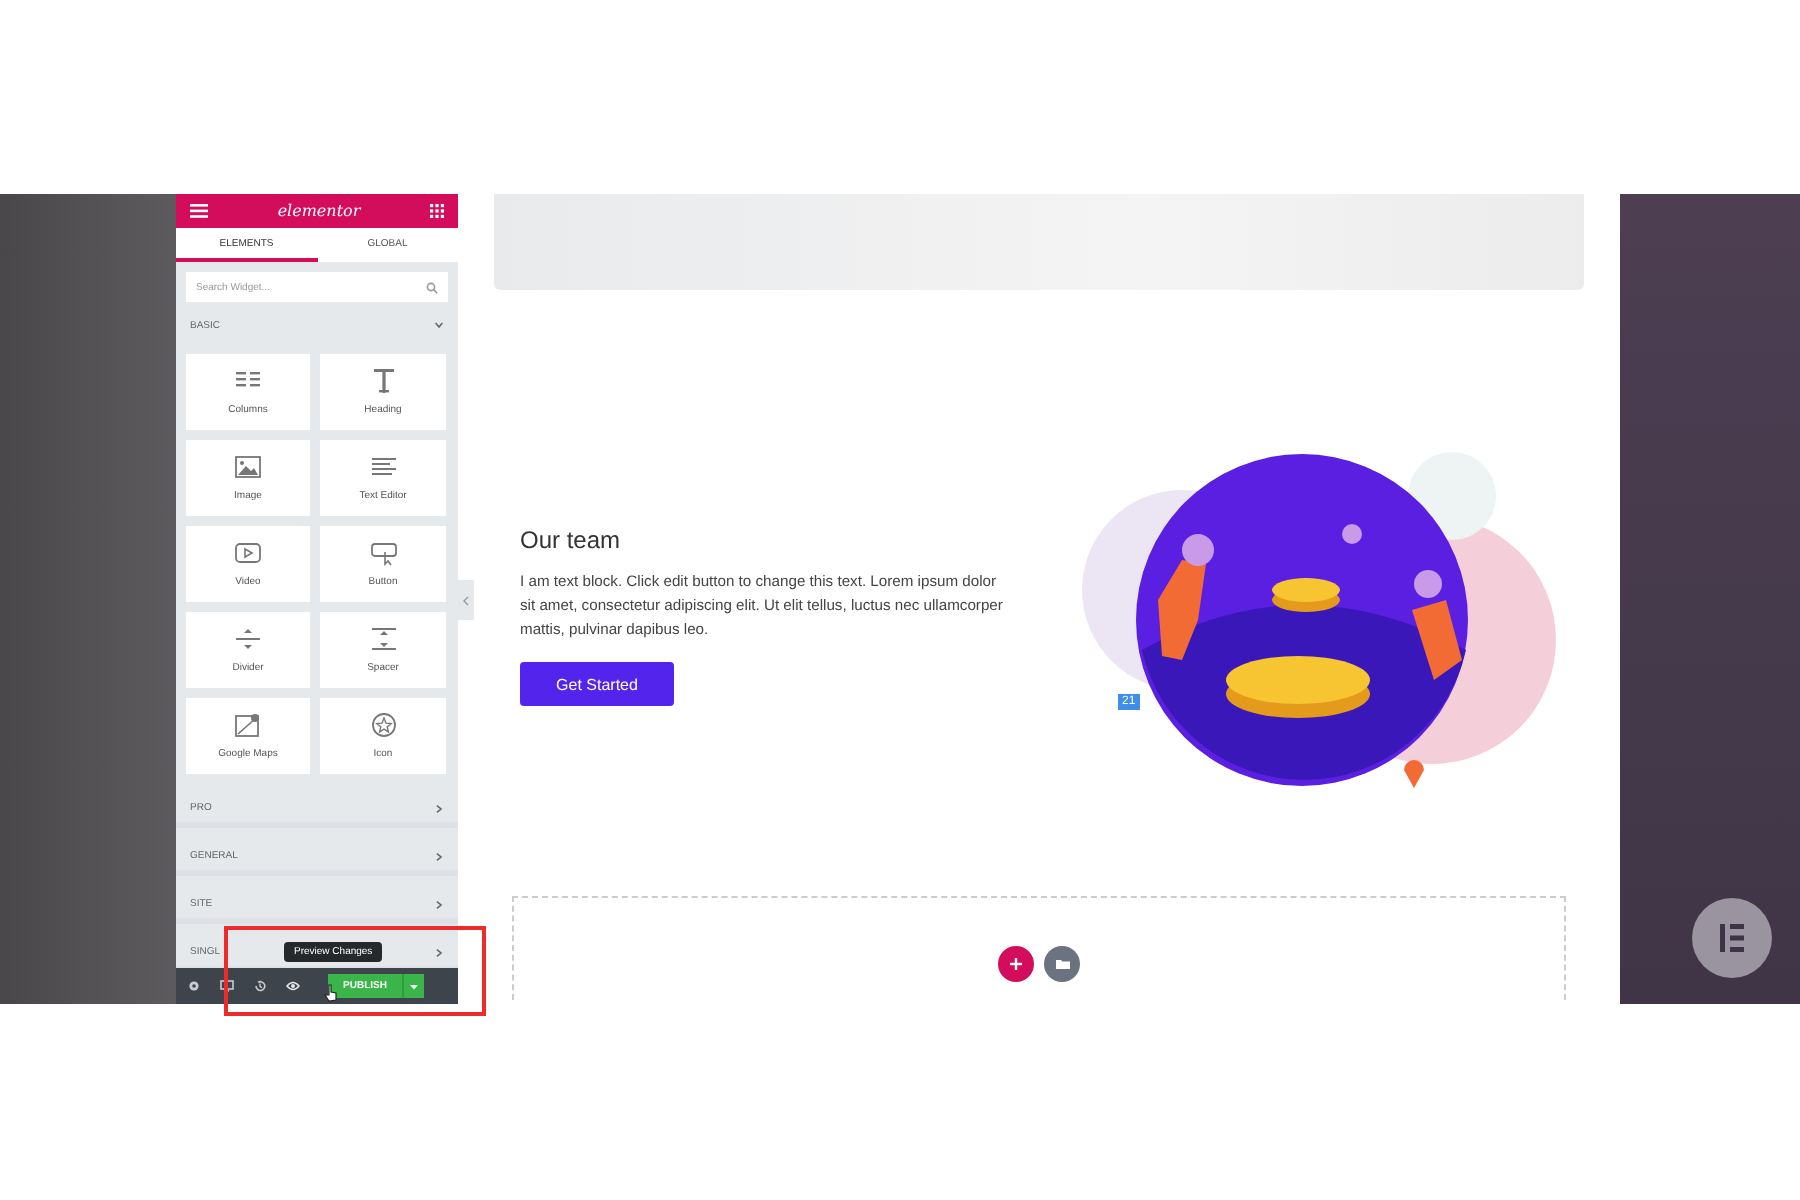  Describe the element at coordinates (331, 993) in the screenshot. I see `pointer-cursor-icon` at that location.